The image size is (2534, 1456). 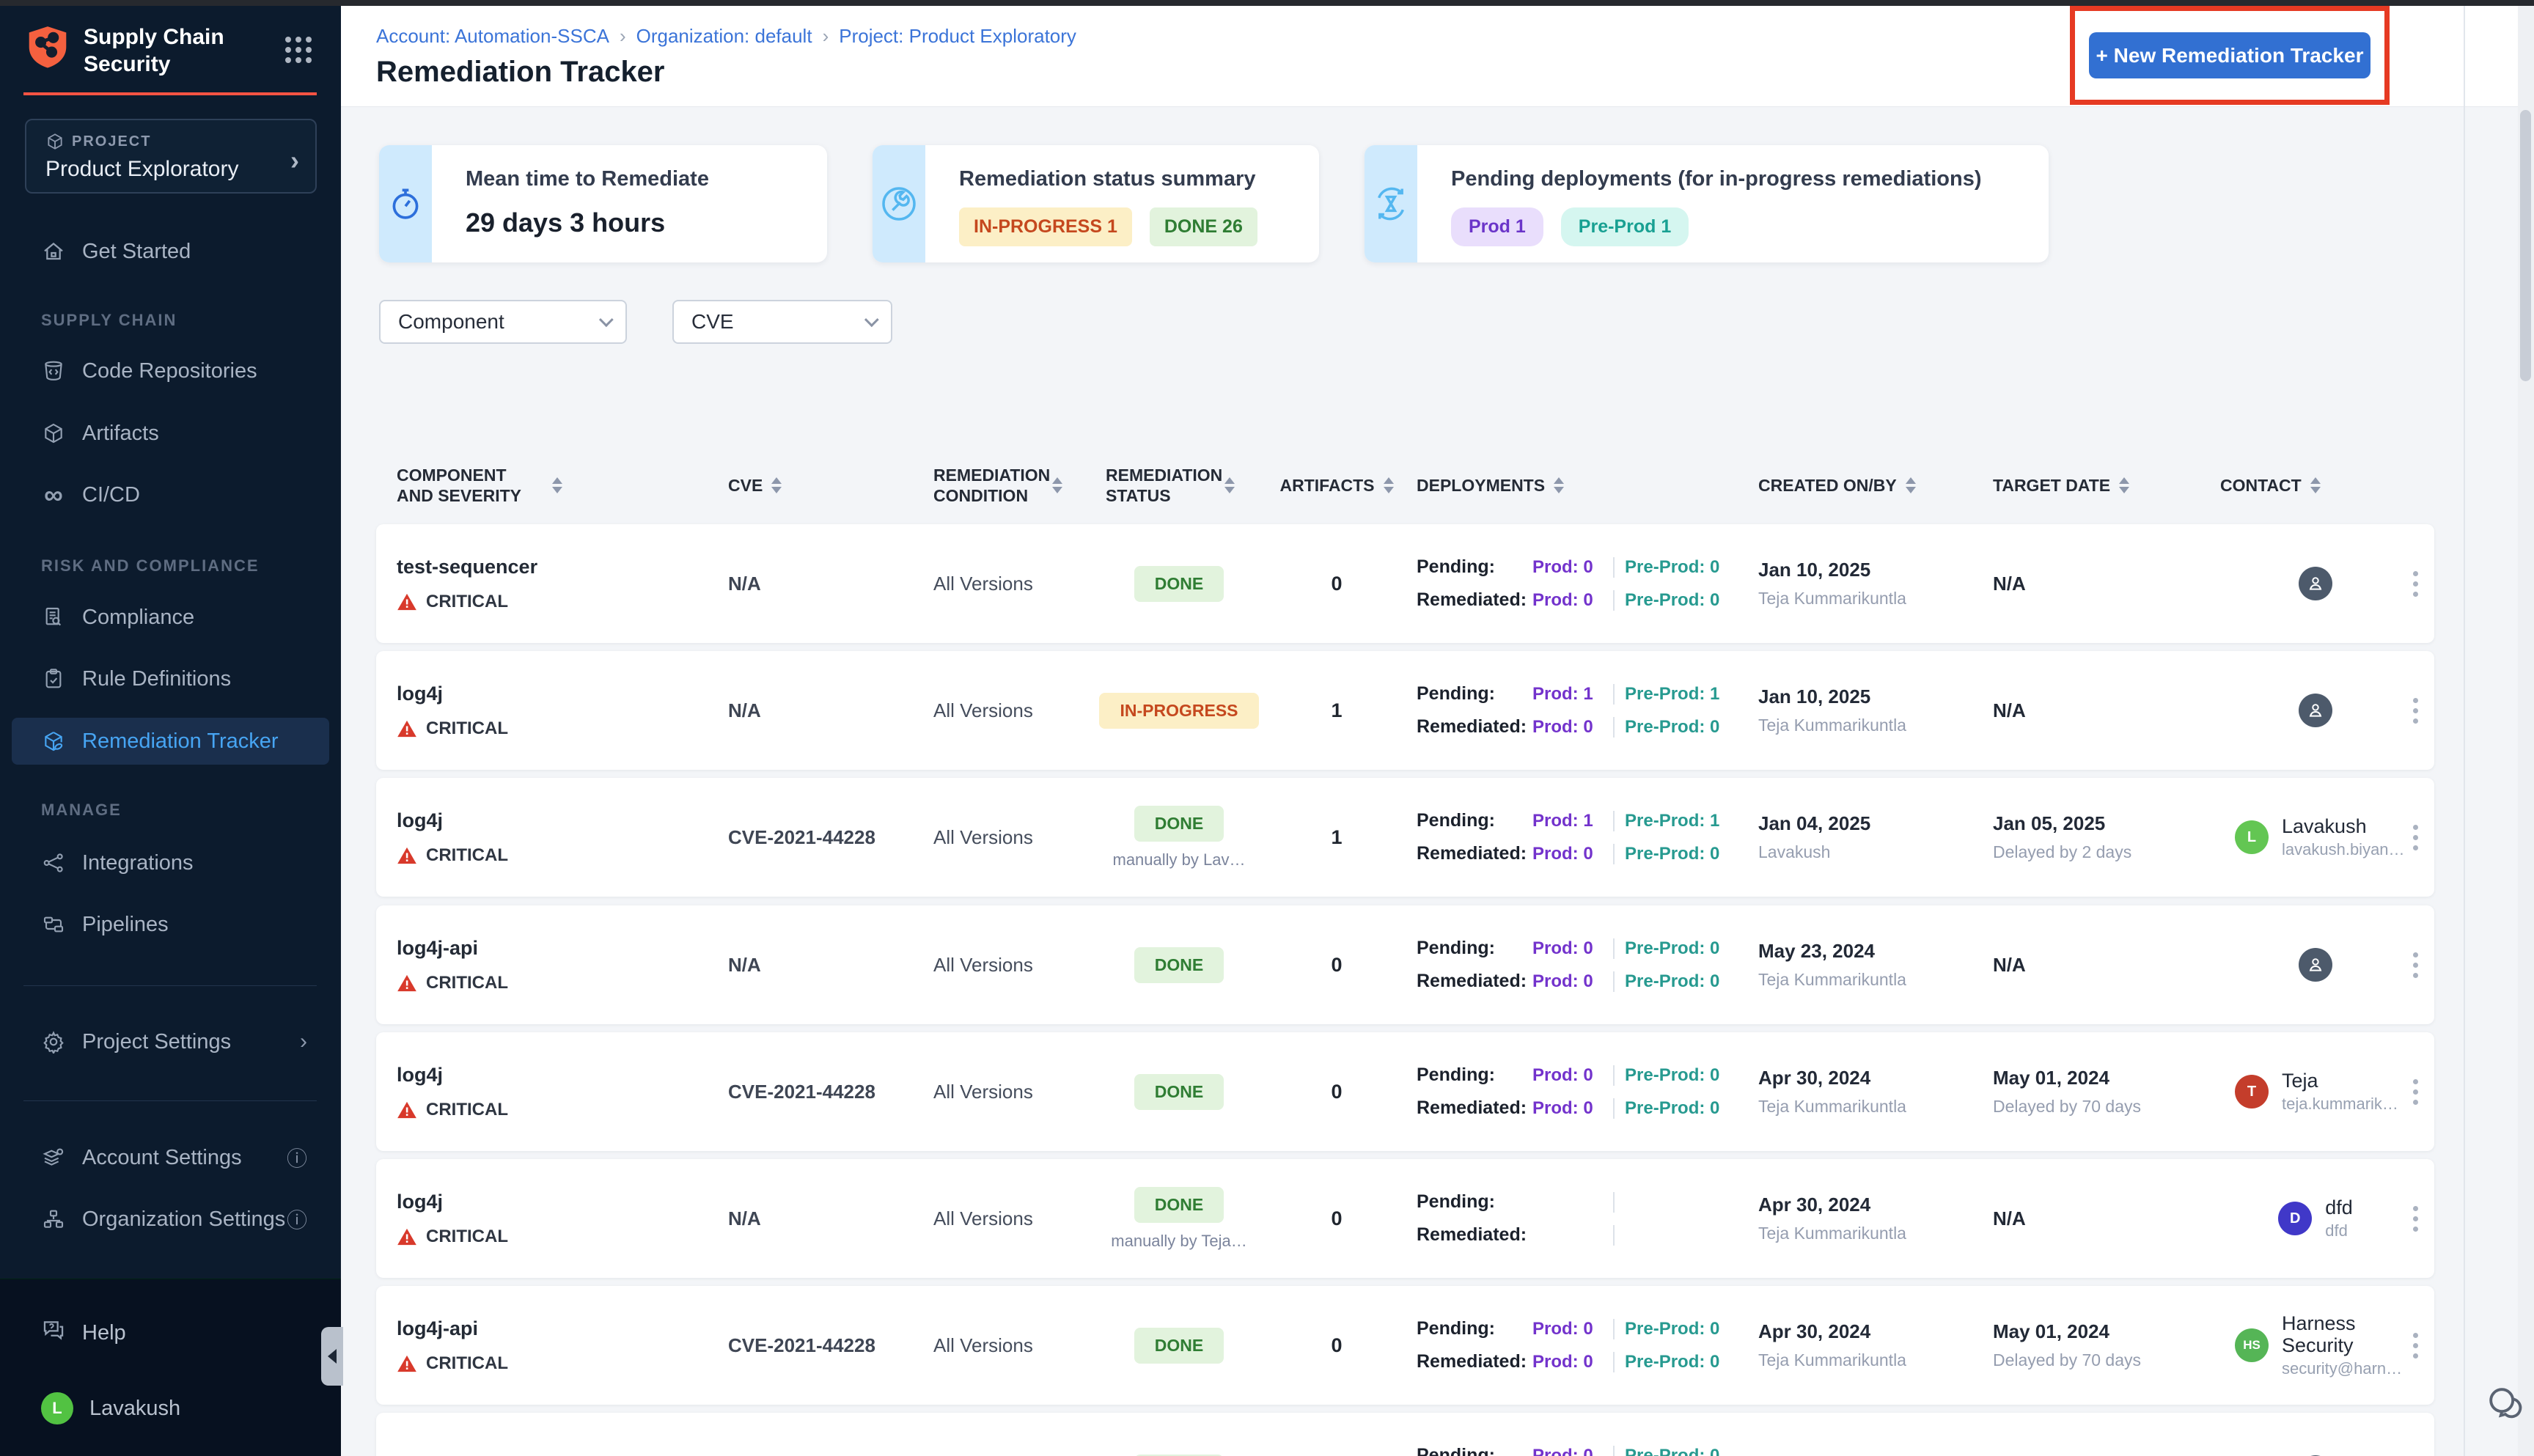 I want to click on avatar, so click(x=2315, y=710).